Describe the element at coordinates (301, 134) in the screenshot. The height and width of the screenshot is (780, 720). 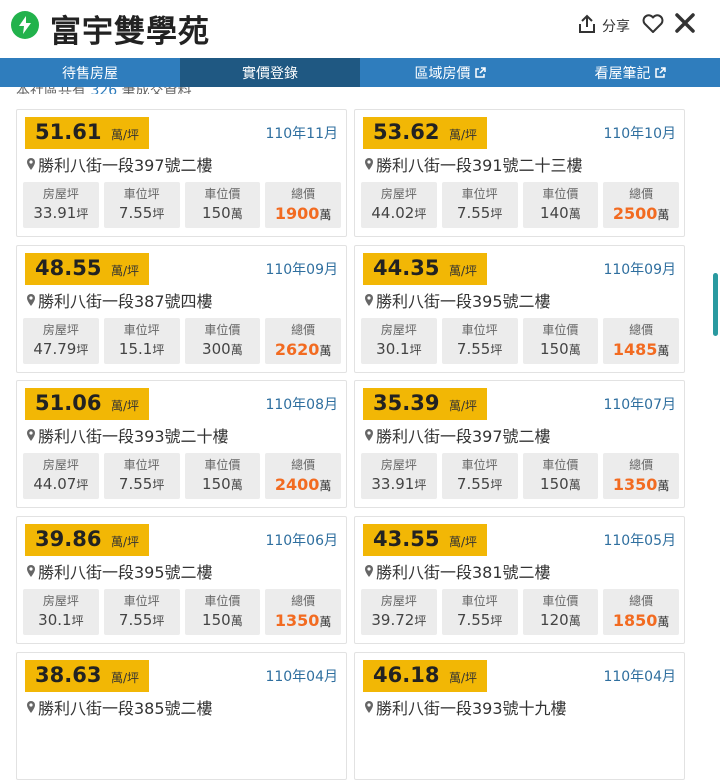
I see `transaction-date: 110年11月` at that location.